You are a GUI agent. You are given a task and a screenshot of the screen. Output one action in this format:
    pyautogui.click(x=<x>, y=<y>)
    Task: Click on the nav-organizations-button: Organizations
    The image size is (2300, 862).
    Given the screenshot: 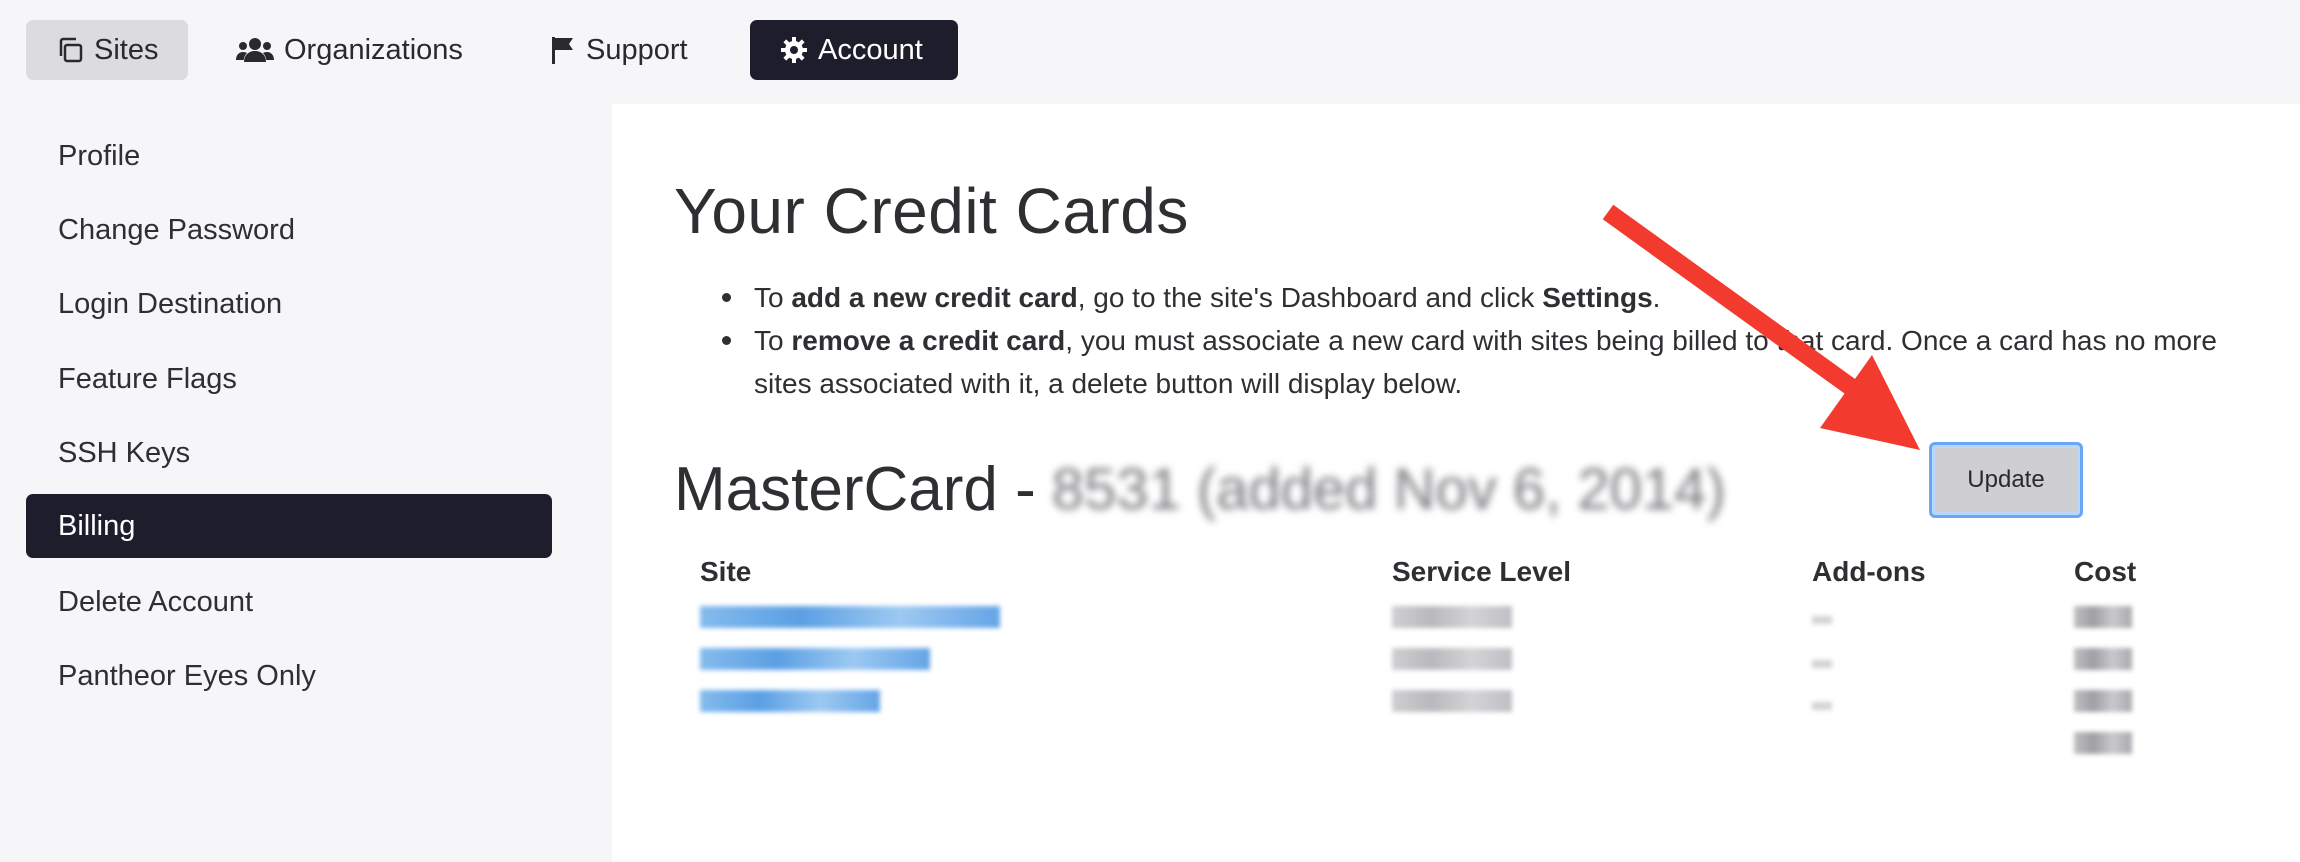 What is the action you would take?
    pyautogui.click(x=356, y=50)
    